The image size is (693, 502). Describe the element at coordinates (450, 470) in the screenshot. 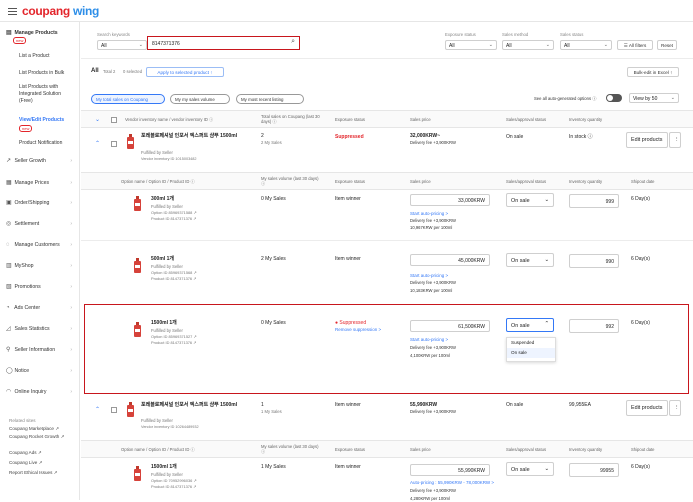

I see `price-input: 55,990KRW` at that location.